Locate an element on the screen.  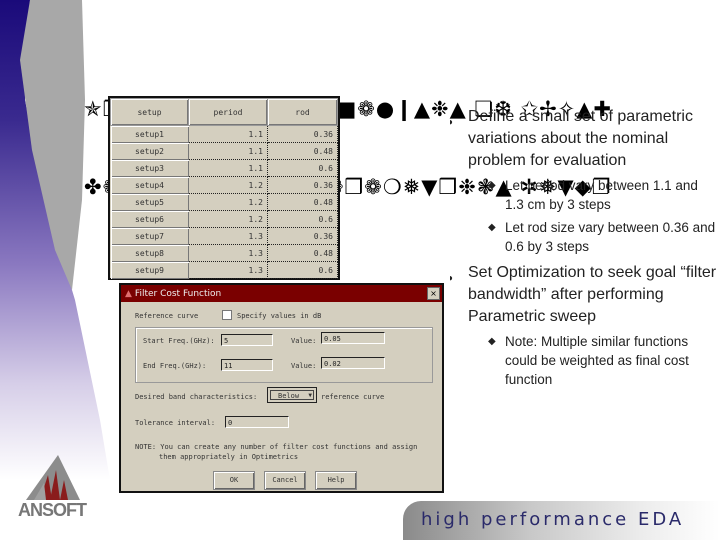
reference-curve-label: Reference curve is located at coordinates (167, 316).